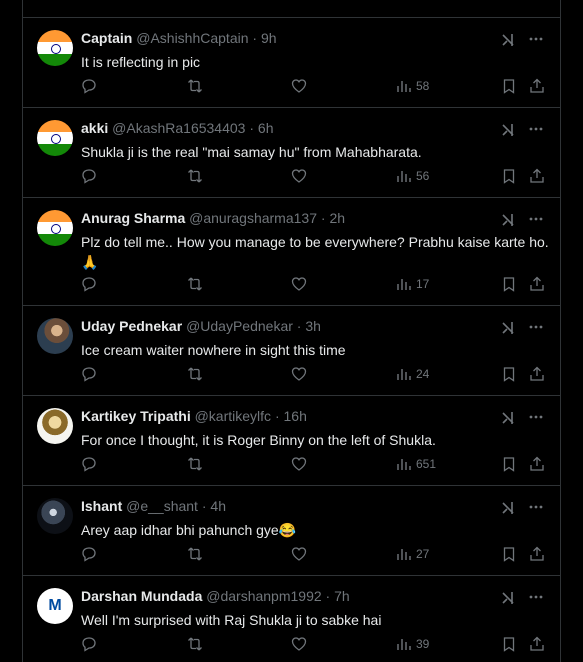 Image resolution: width=583 pixels, height=662 pixels. I want to click on display-name: Darshan Mundada, so click(141, 596).